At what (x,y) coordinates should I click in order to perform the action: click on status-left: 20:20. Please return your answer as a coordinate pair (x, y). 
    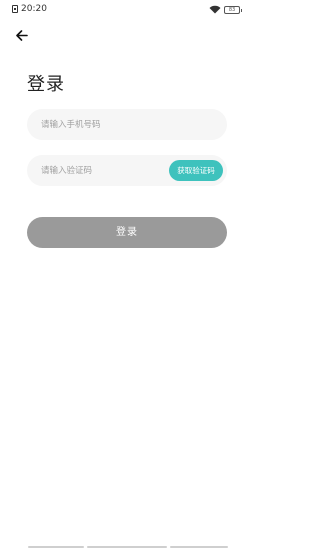
    Looking at the image, I should click on (29, 9).